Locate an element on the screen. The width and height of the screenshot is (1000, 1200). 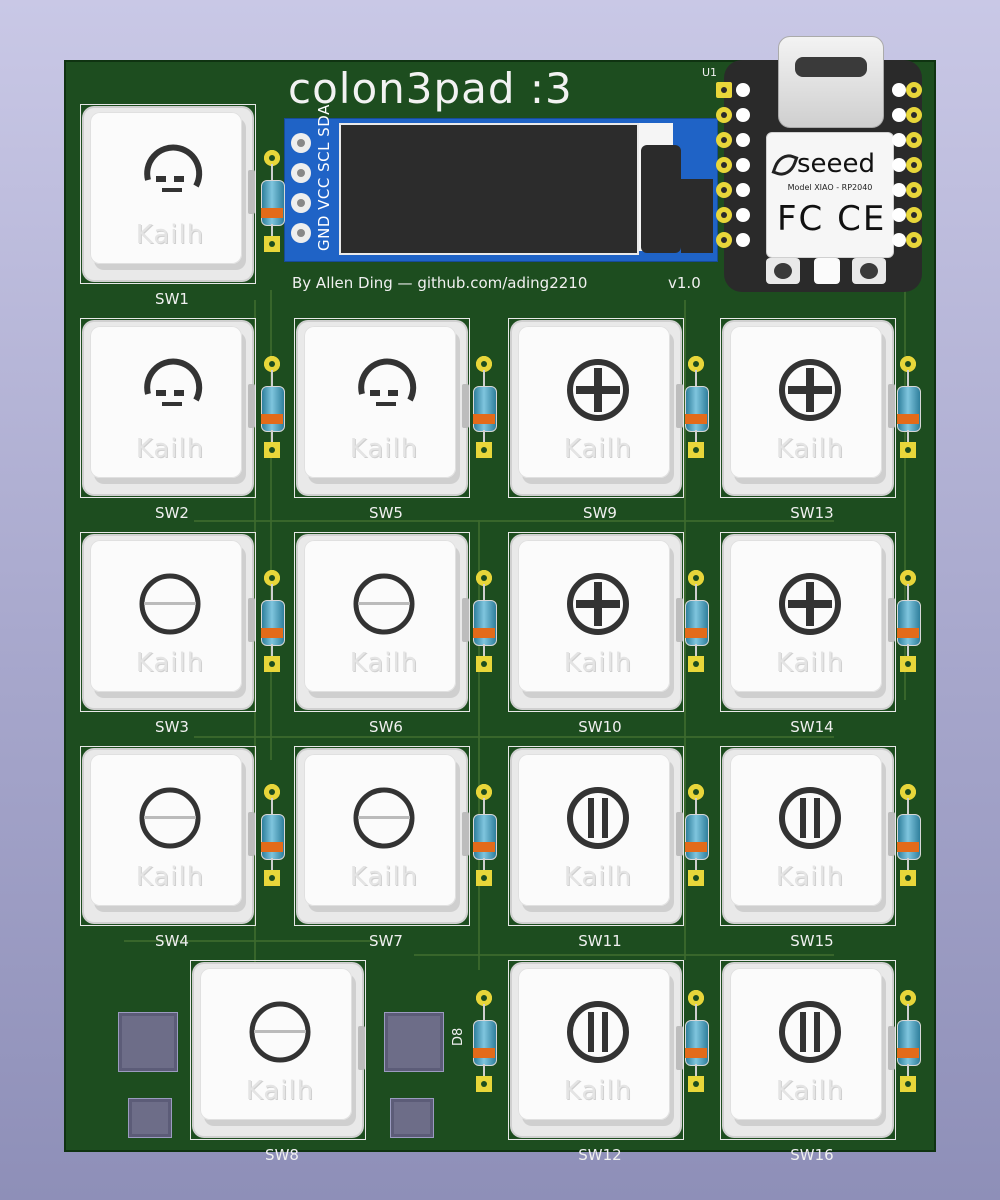
key-switch-sw8: Kailh is located at coordinates (278, 1050).